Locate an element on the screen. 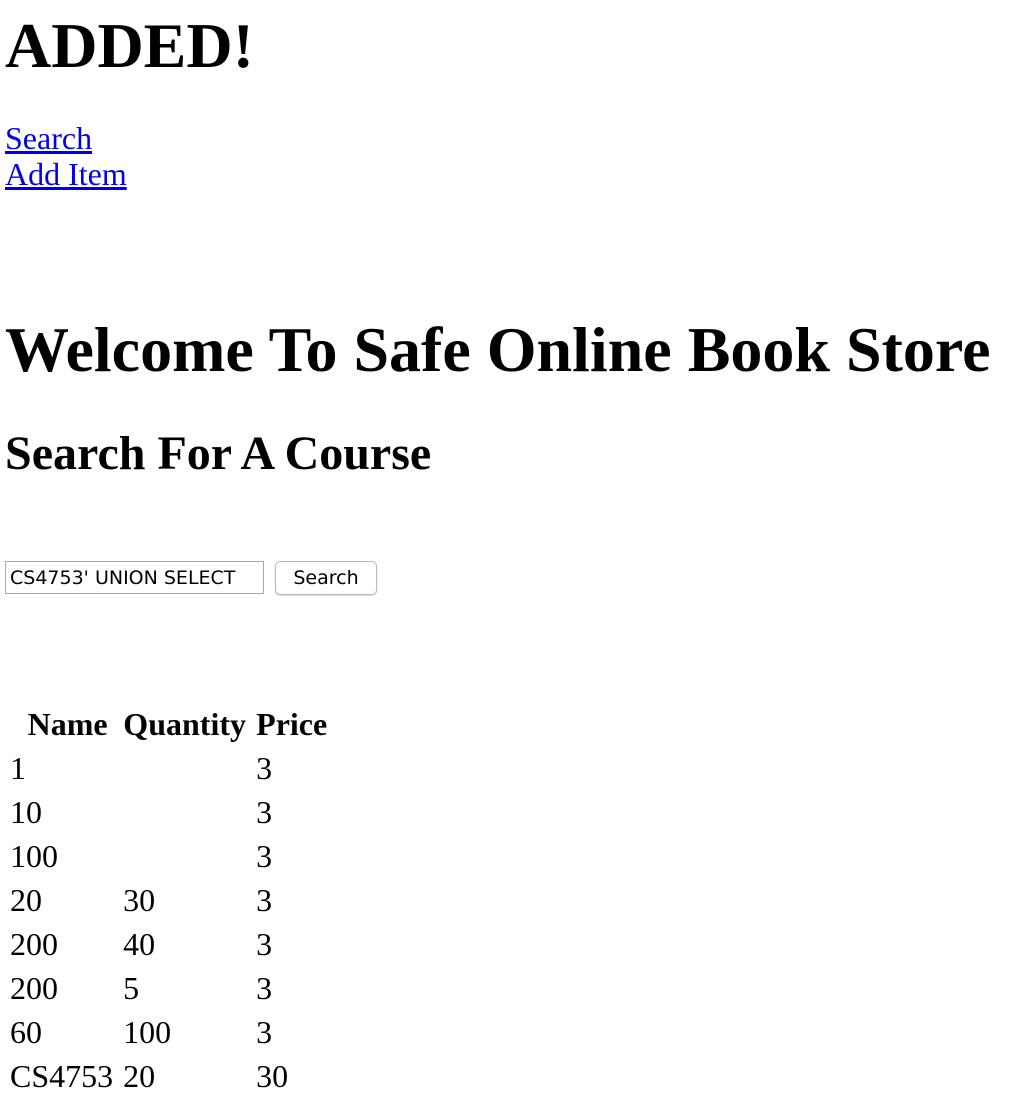 The width and height of the screenshot is (1028, 1118). table-header-row: Name Quantity Price is located at coordinates (169, 724).